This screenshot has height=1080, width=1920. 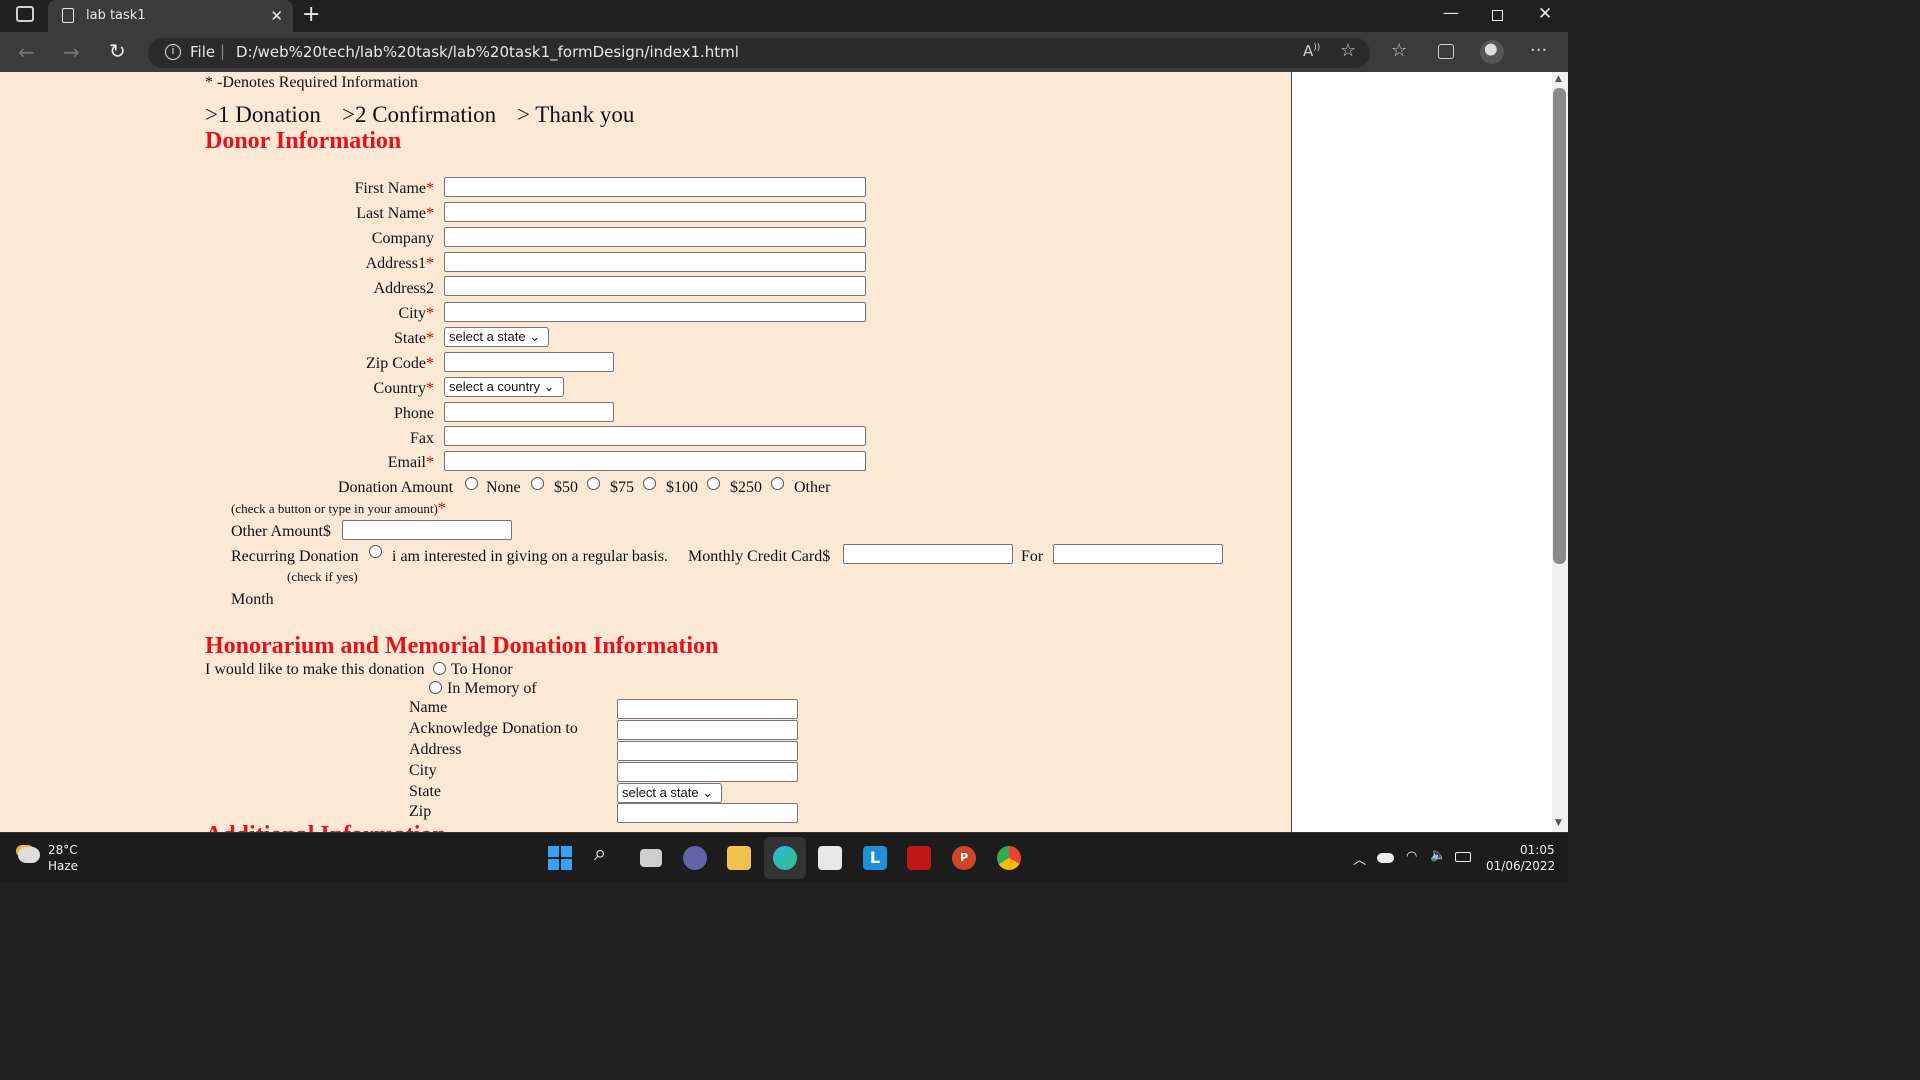 What do you see at coordinates (875, 858) in the screenshot?
I see `l-app-icon: L` at bounding box center [875, 858].